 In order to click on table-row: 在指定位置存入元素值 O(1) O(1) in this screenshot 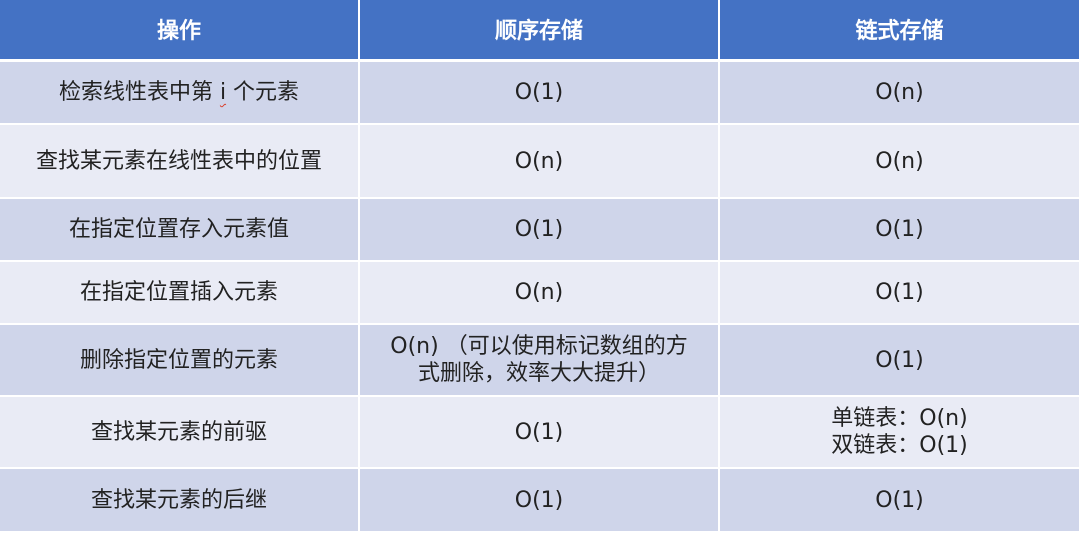, I will do `click(539, 230)`.